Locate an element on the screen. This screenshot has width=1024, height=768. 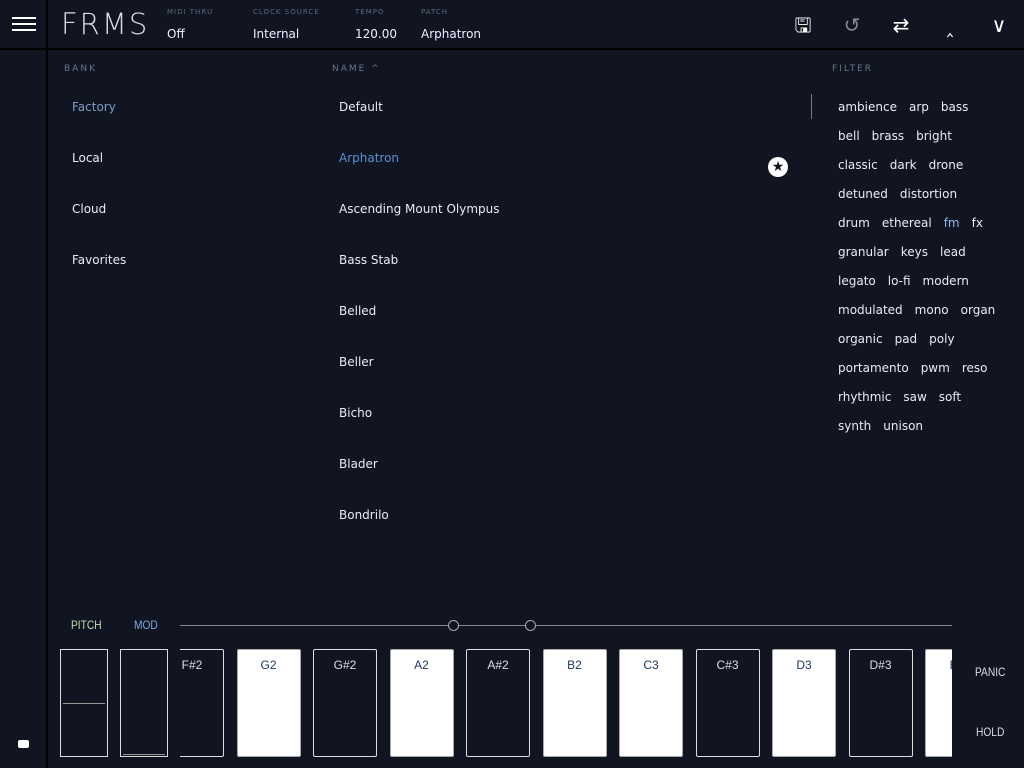
filter-column-header: FILTER is located at coordinates (853, 69).